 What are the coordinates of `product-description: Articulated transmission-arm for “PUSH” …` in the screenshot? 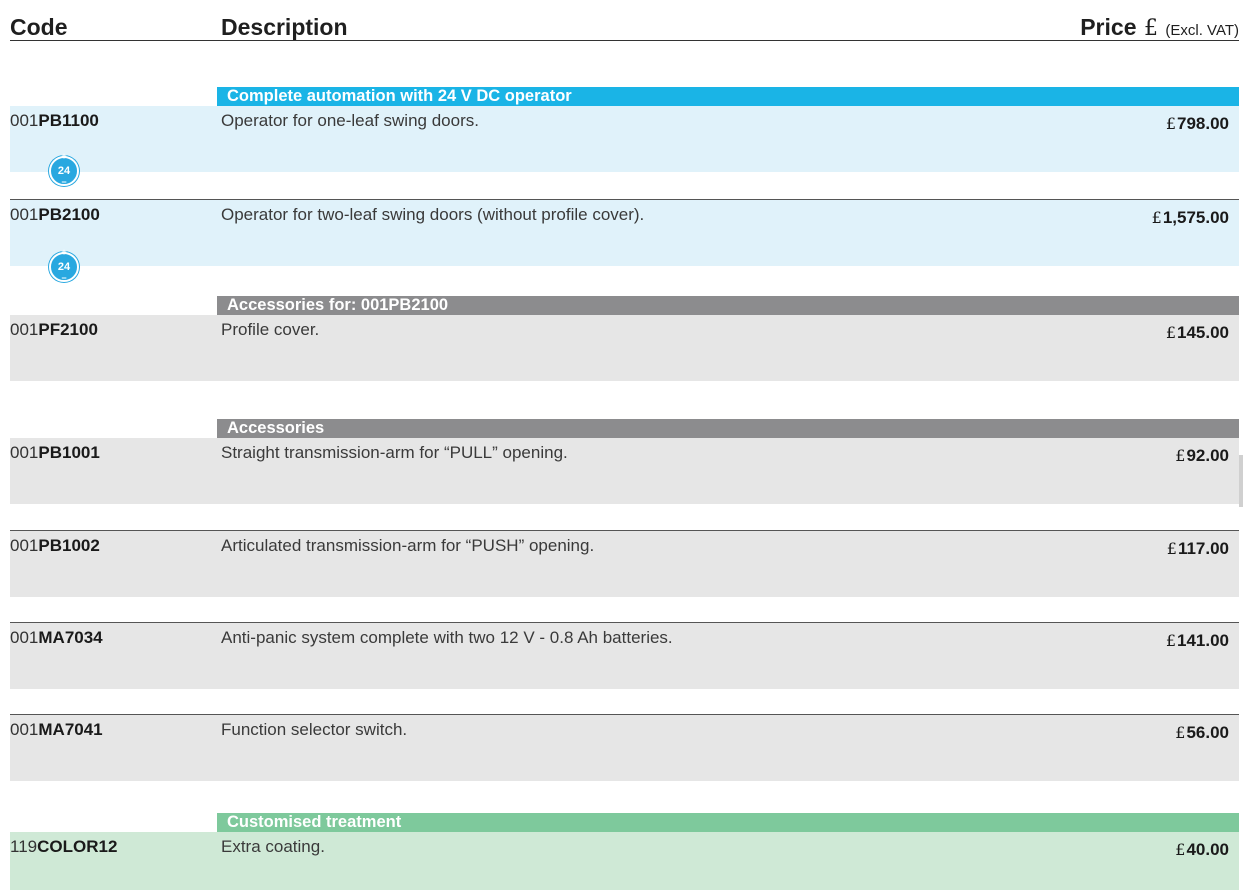 It's located at (408, 545).